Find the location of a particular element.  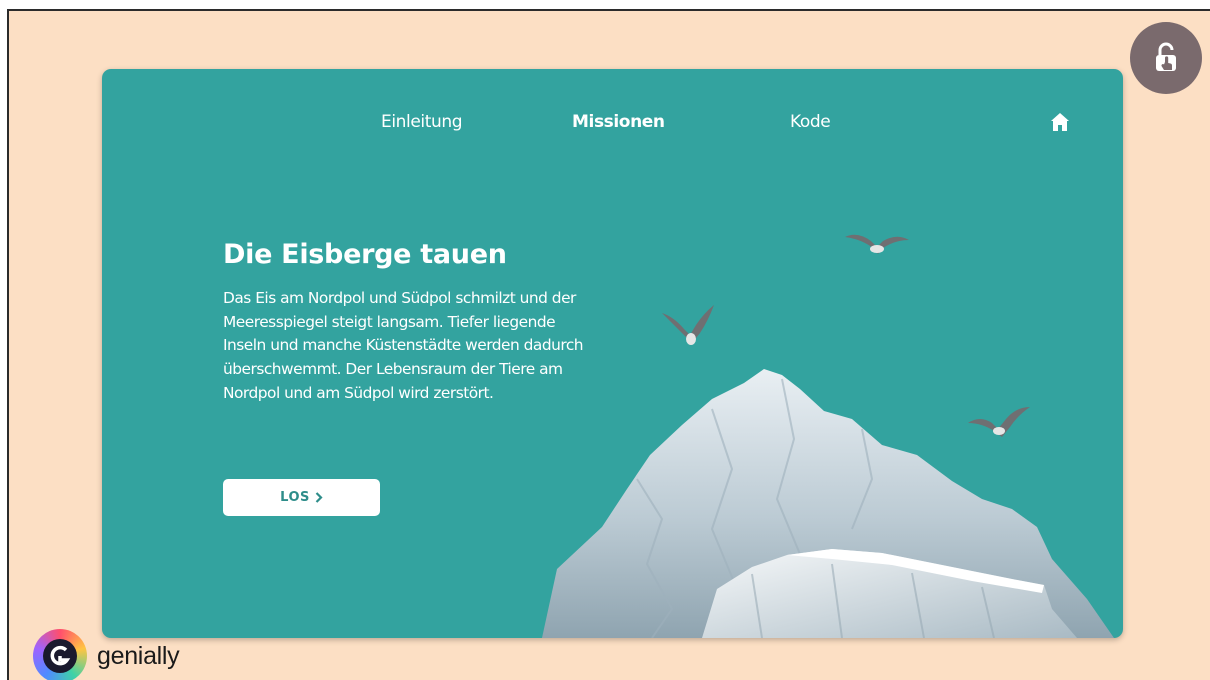

nav-item-einleitung: Einleitung is located at coordinates (422, 122).